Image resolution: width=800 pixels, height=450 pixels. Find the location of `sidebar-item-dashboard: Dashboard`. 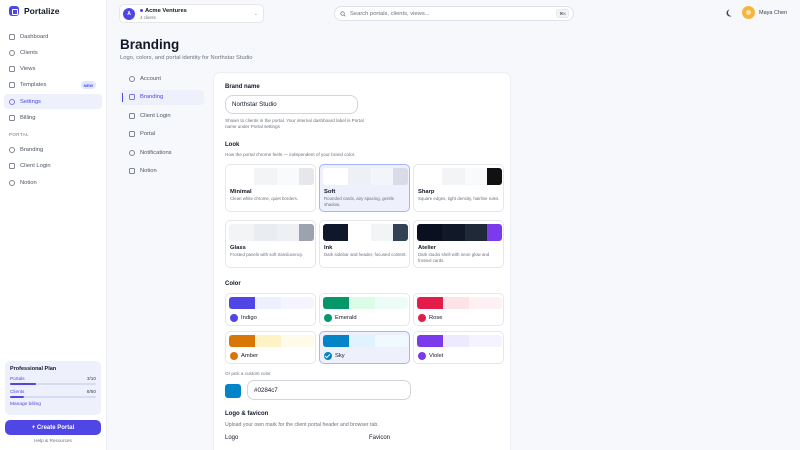

sidebar-item-dashboard: Dashboard is located at coordinates (53, 36).